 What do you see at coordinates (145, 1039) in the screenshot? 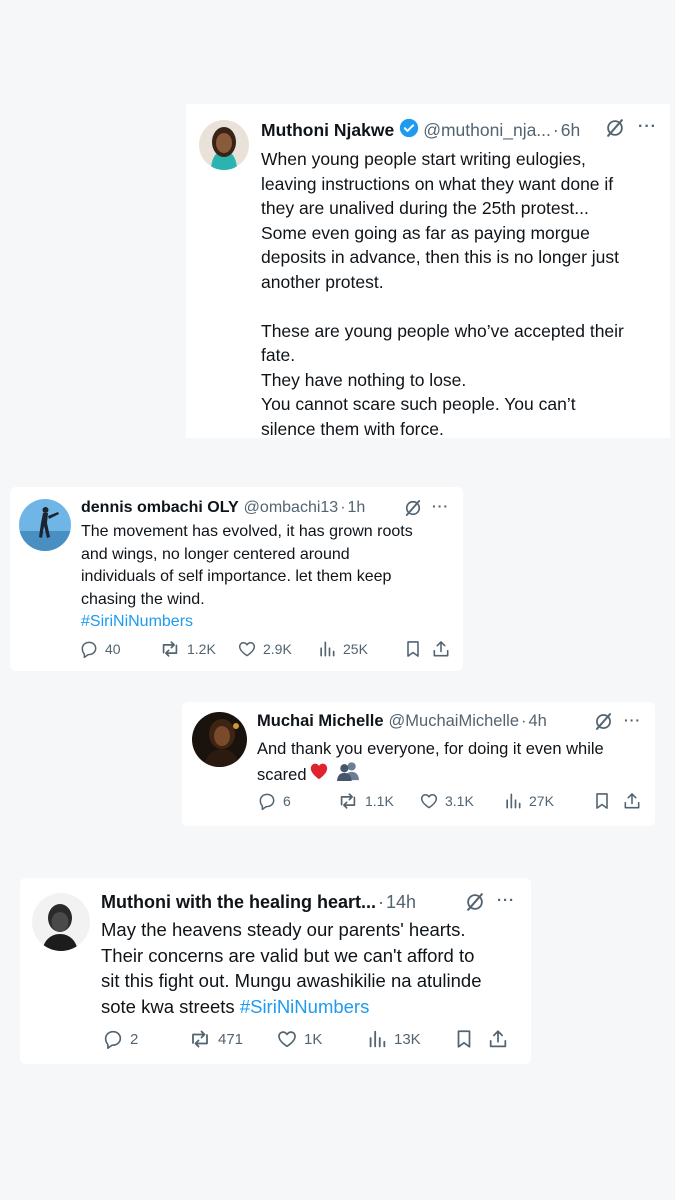
I see `reply-button: 2` at bounding box center [145, 1039].